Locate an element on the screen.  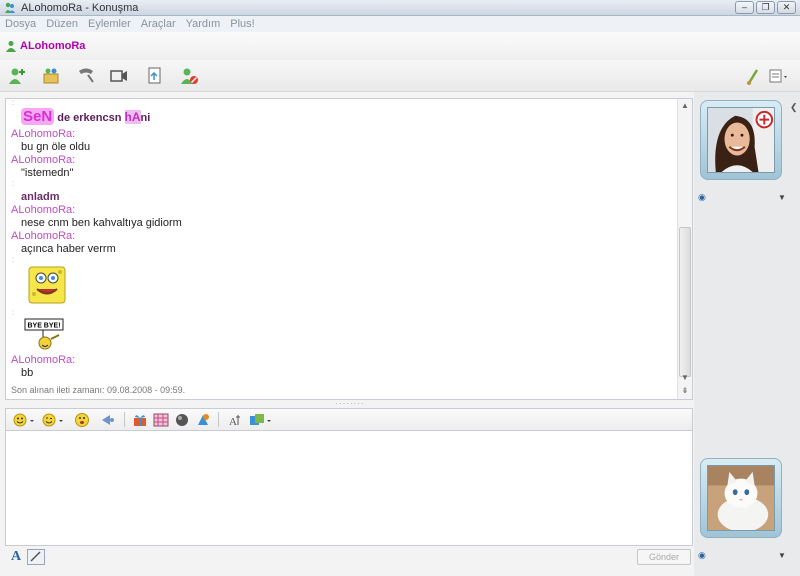
message-text: açınca haber verrm is located at coordinates (68, 249).